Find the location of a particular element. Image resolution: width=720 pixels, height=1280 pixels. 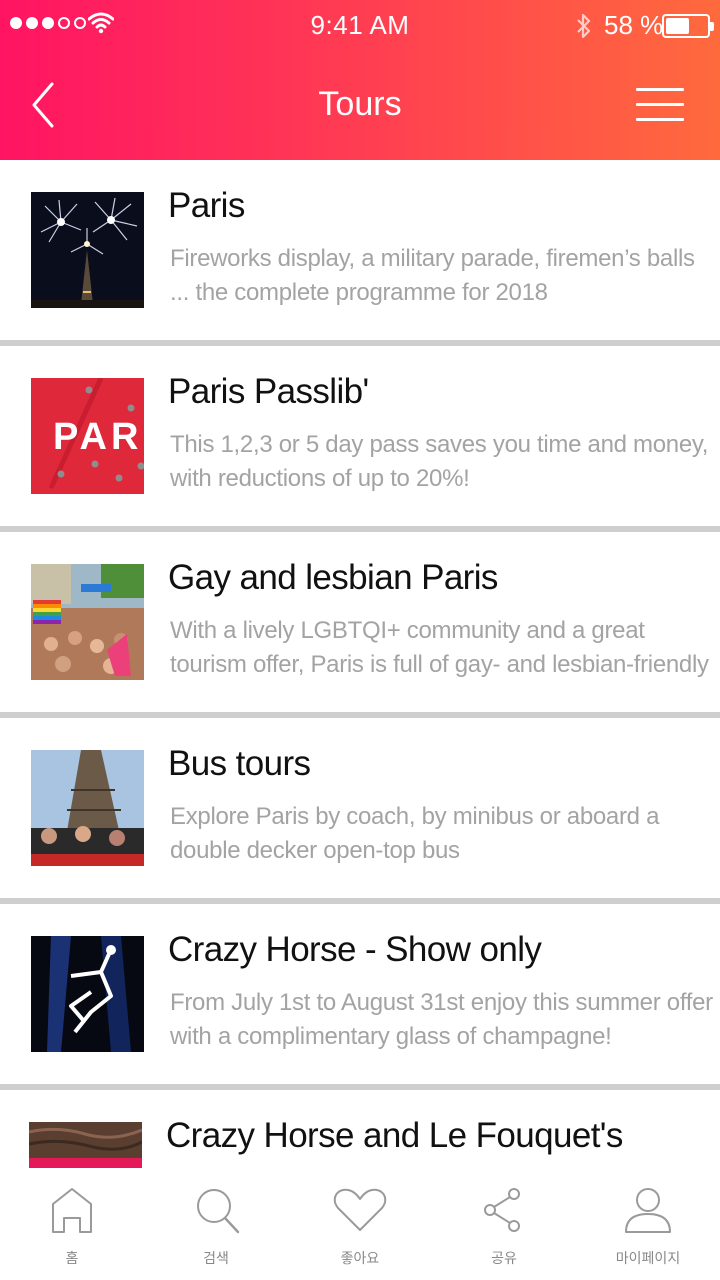

bus-tour-thumbnail is located at coordinates (87, 808).